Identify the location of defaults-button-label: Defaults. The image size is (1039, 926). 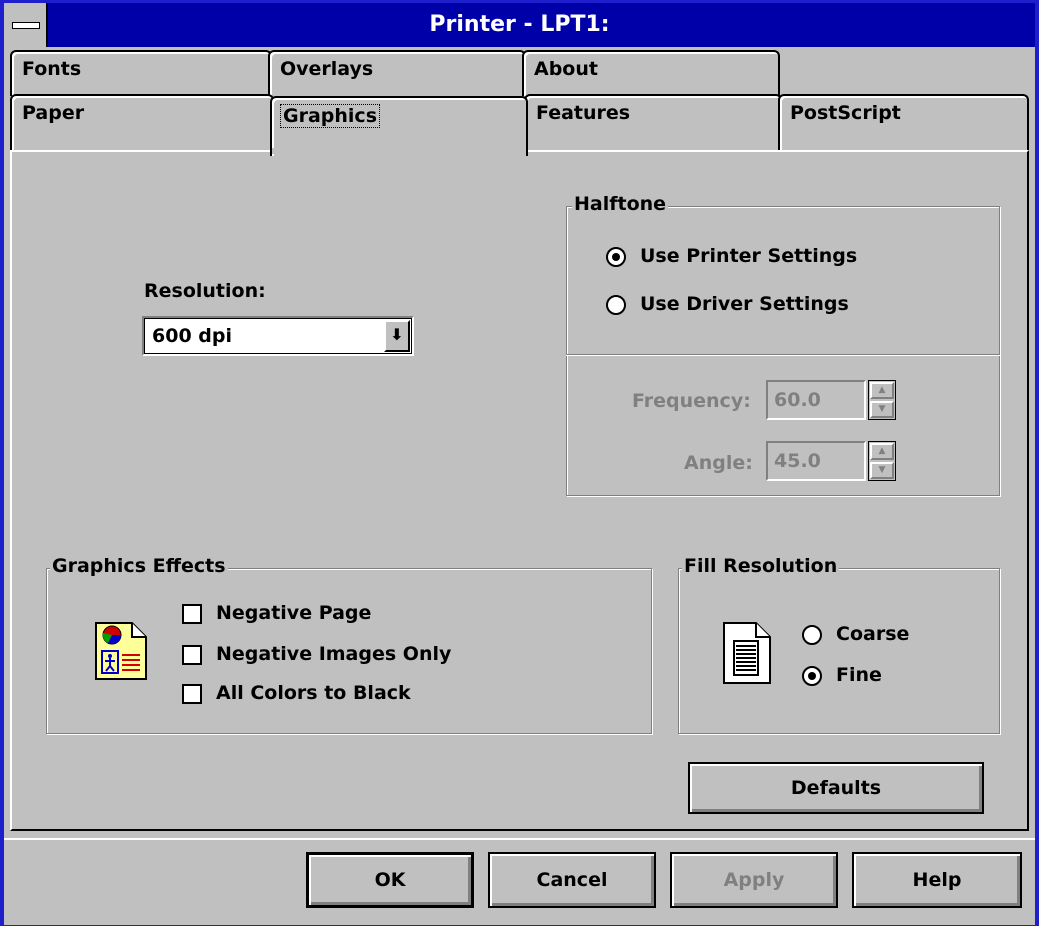
(836, 788).